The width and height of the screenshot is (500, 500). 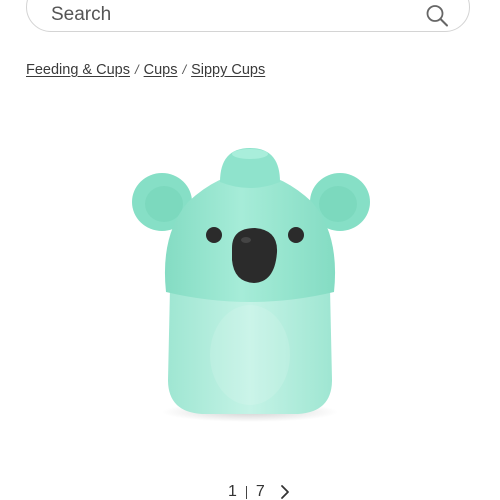 What do you see at coordinates (78, 70) in the screenshot?
I see `breadcrumb-link-feeding-cups: Feeding & Cups` at bounding box center [78, 70].